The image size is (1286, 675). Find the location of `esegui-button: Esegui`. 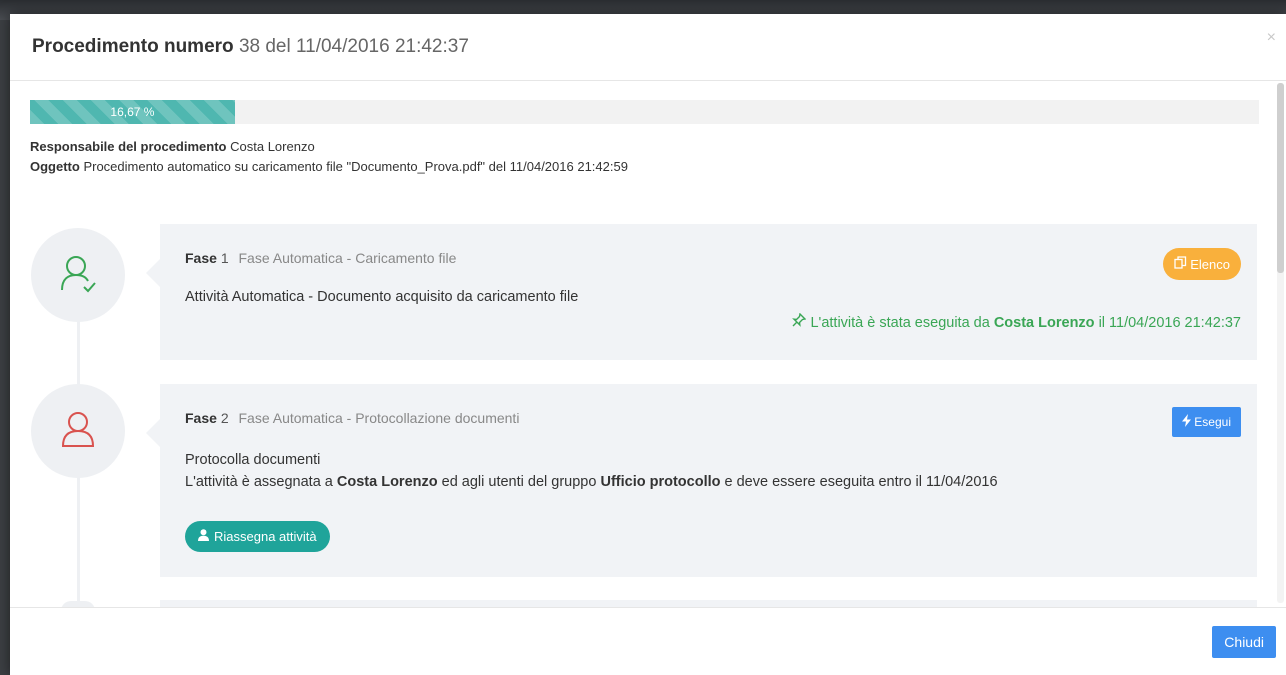

esegui-button: Esegui is located at coordinates (1206, 422).